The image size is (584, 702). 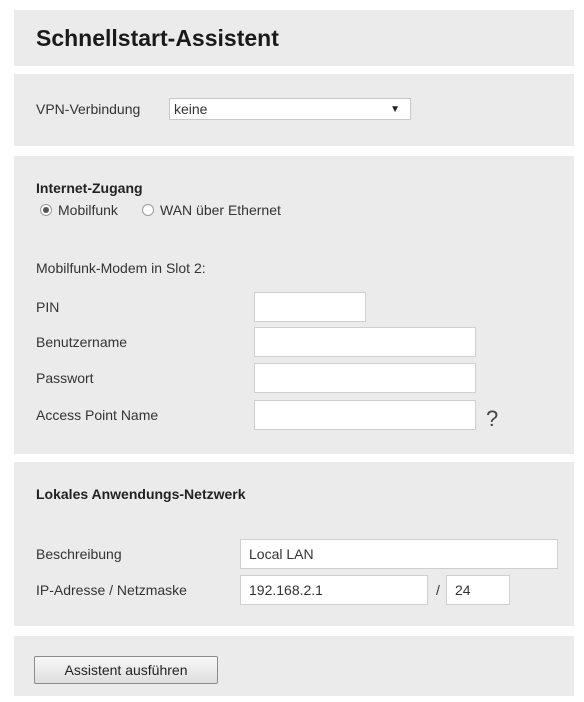 What do you see at coordinates (82, 342) in the screenshot?
I see `username-label: Benutzername` at bounding box center [82, 342].